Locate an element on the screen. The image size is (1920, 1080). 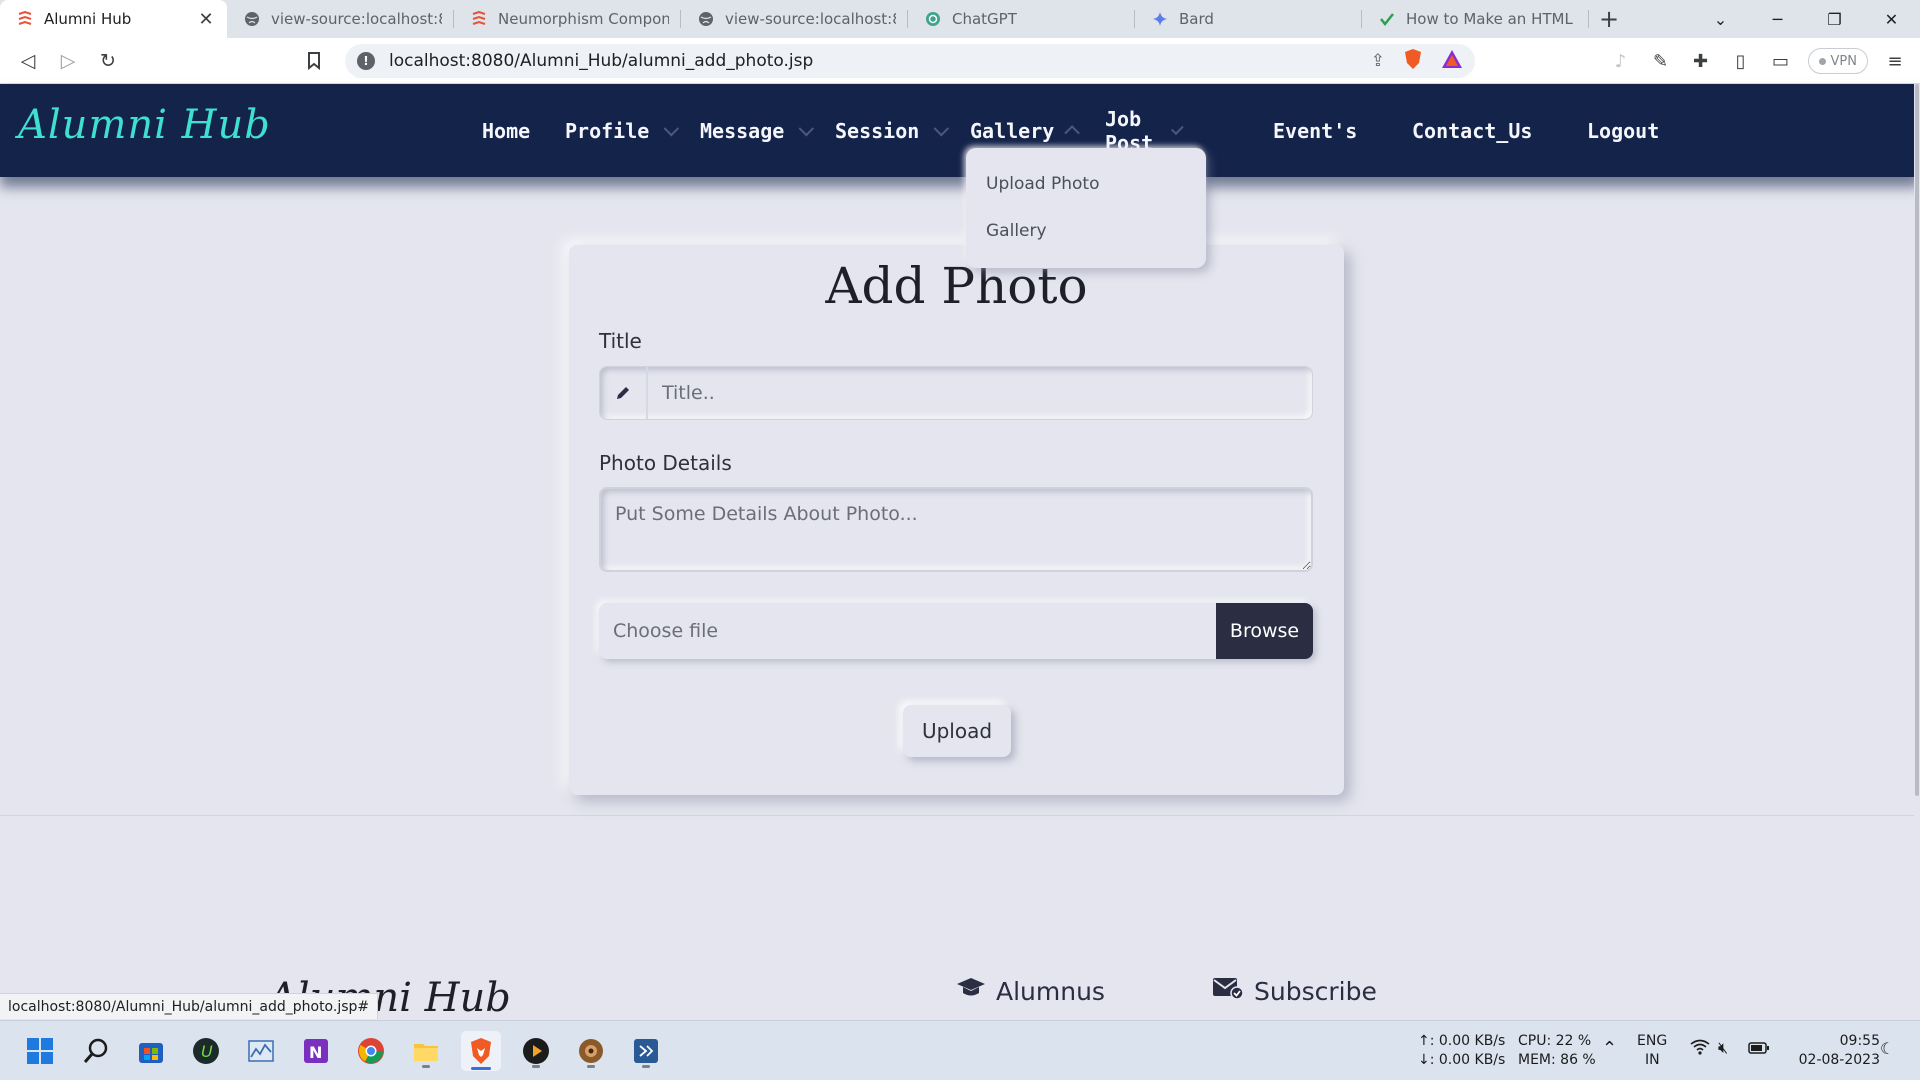
dropdown-item-gallery: Gallery is located at coordinates (1016, 231).